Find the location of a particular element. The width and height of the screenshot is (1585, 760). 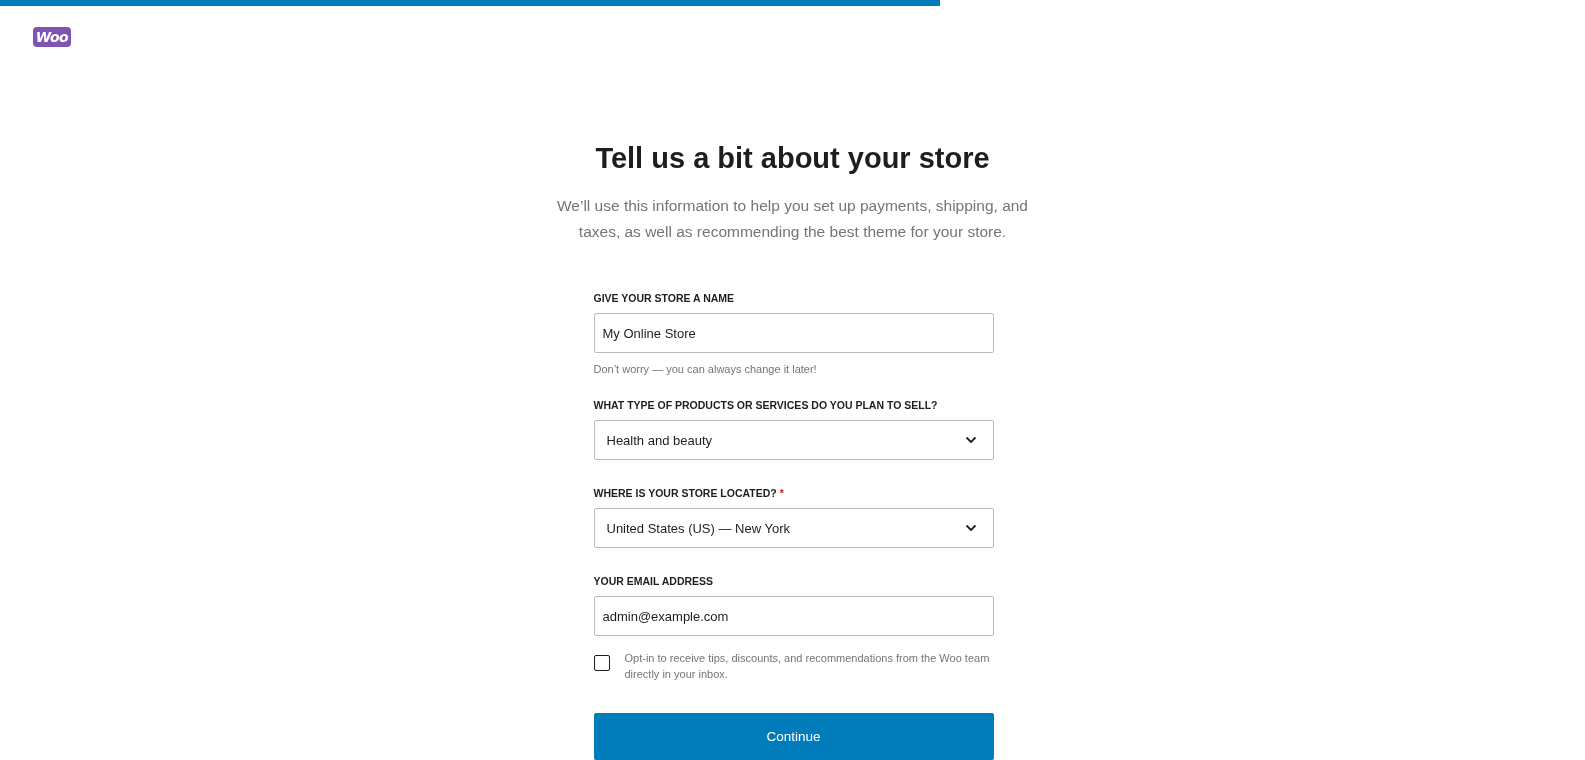

checkbox is located at coordinates (601, 663).